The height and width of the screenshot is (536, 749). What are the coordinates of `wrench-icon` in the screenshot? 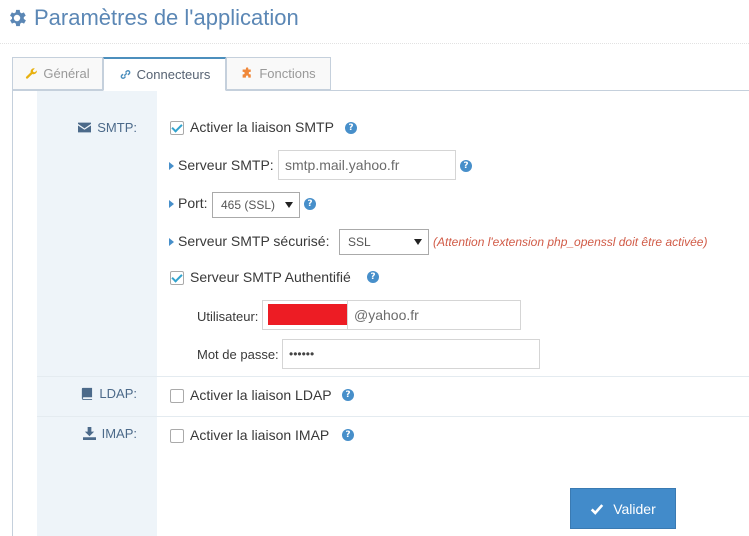 It's located at (32, 73).